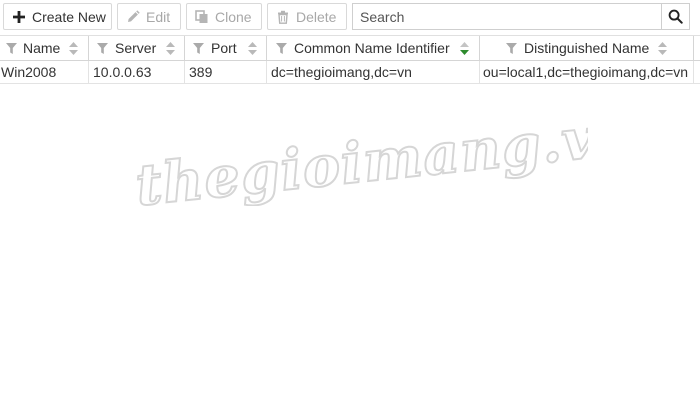 The image size is (700, 420). I want to click on pencil-icon, so click(133, 16).